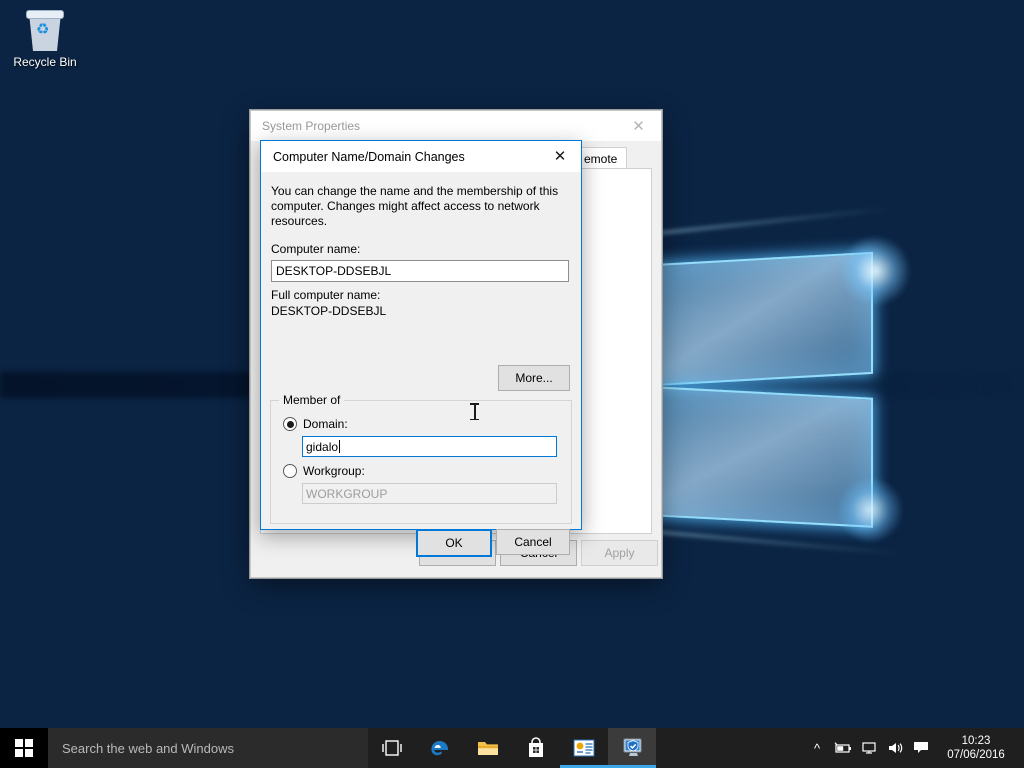  Describe the element at coordinates (456, 126) in the screenshot. I see `system-properties-titlebar: System Properties ✕` at that location.